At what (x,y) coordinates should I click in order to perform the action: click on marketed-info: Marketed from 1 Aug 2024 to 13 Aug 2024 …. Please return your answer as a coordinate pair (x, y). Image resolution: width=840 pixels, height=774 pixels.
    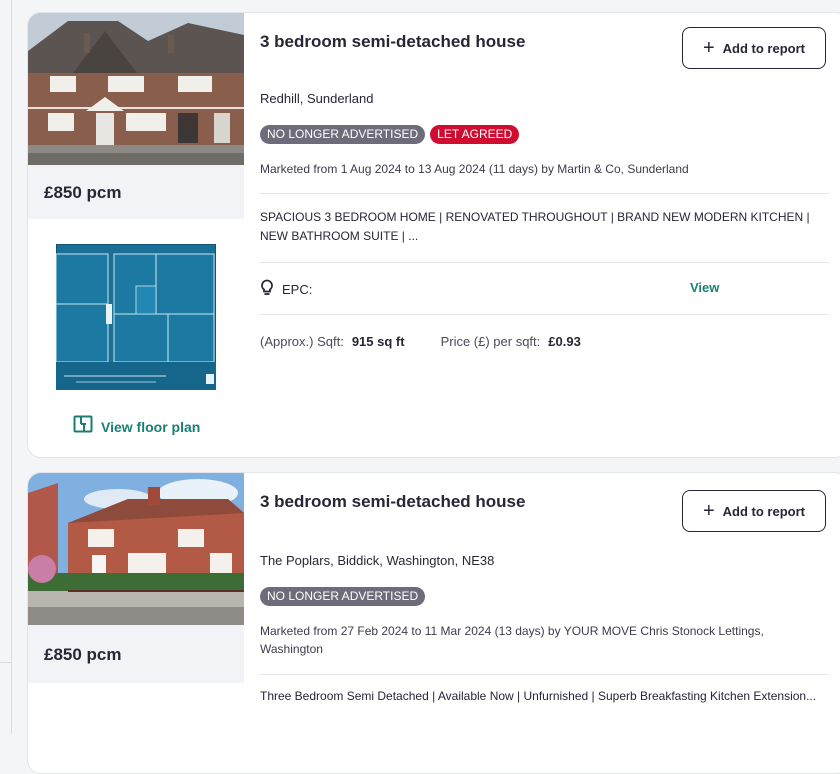
    Looking at the image, I should click on (474, 169).